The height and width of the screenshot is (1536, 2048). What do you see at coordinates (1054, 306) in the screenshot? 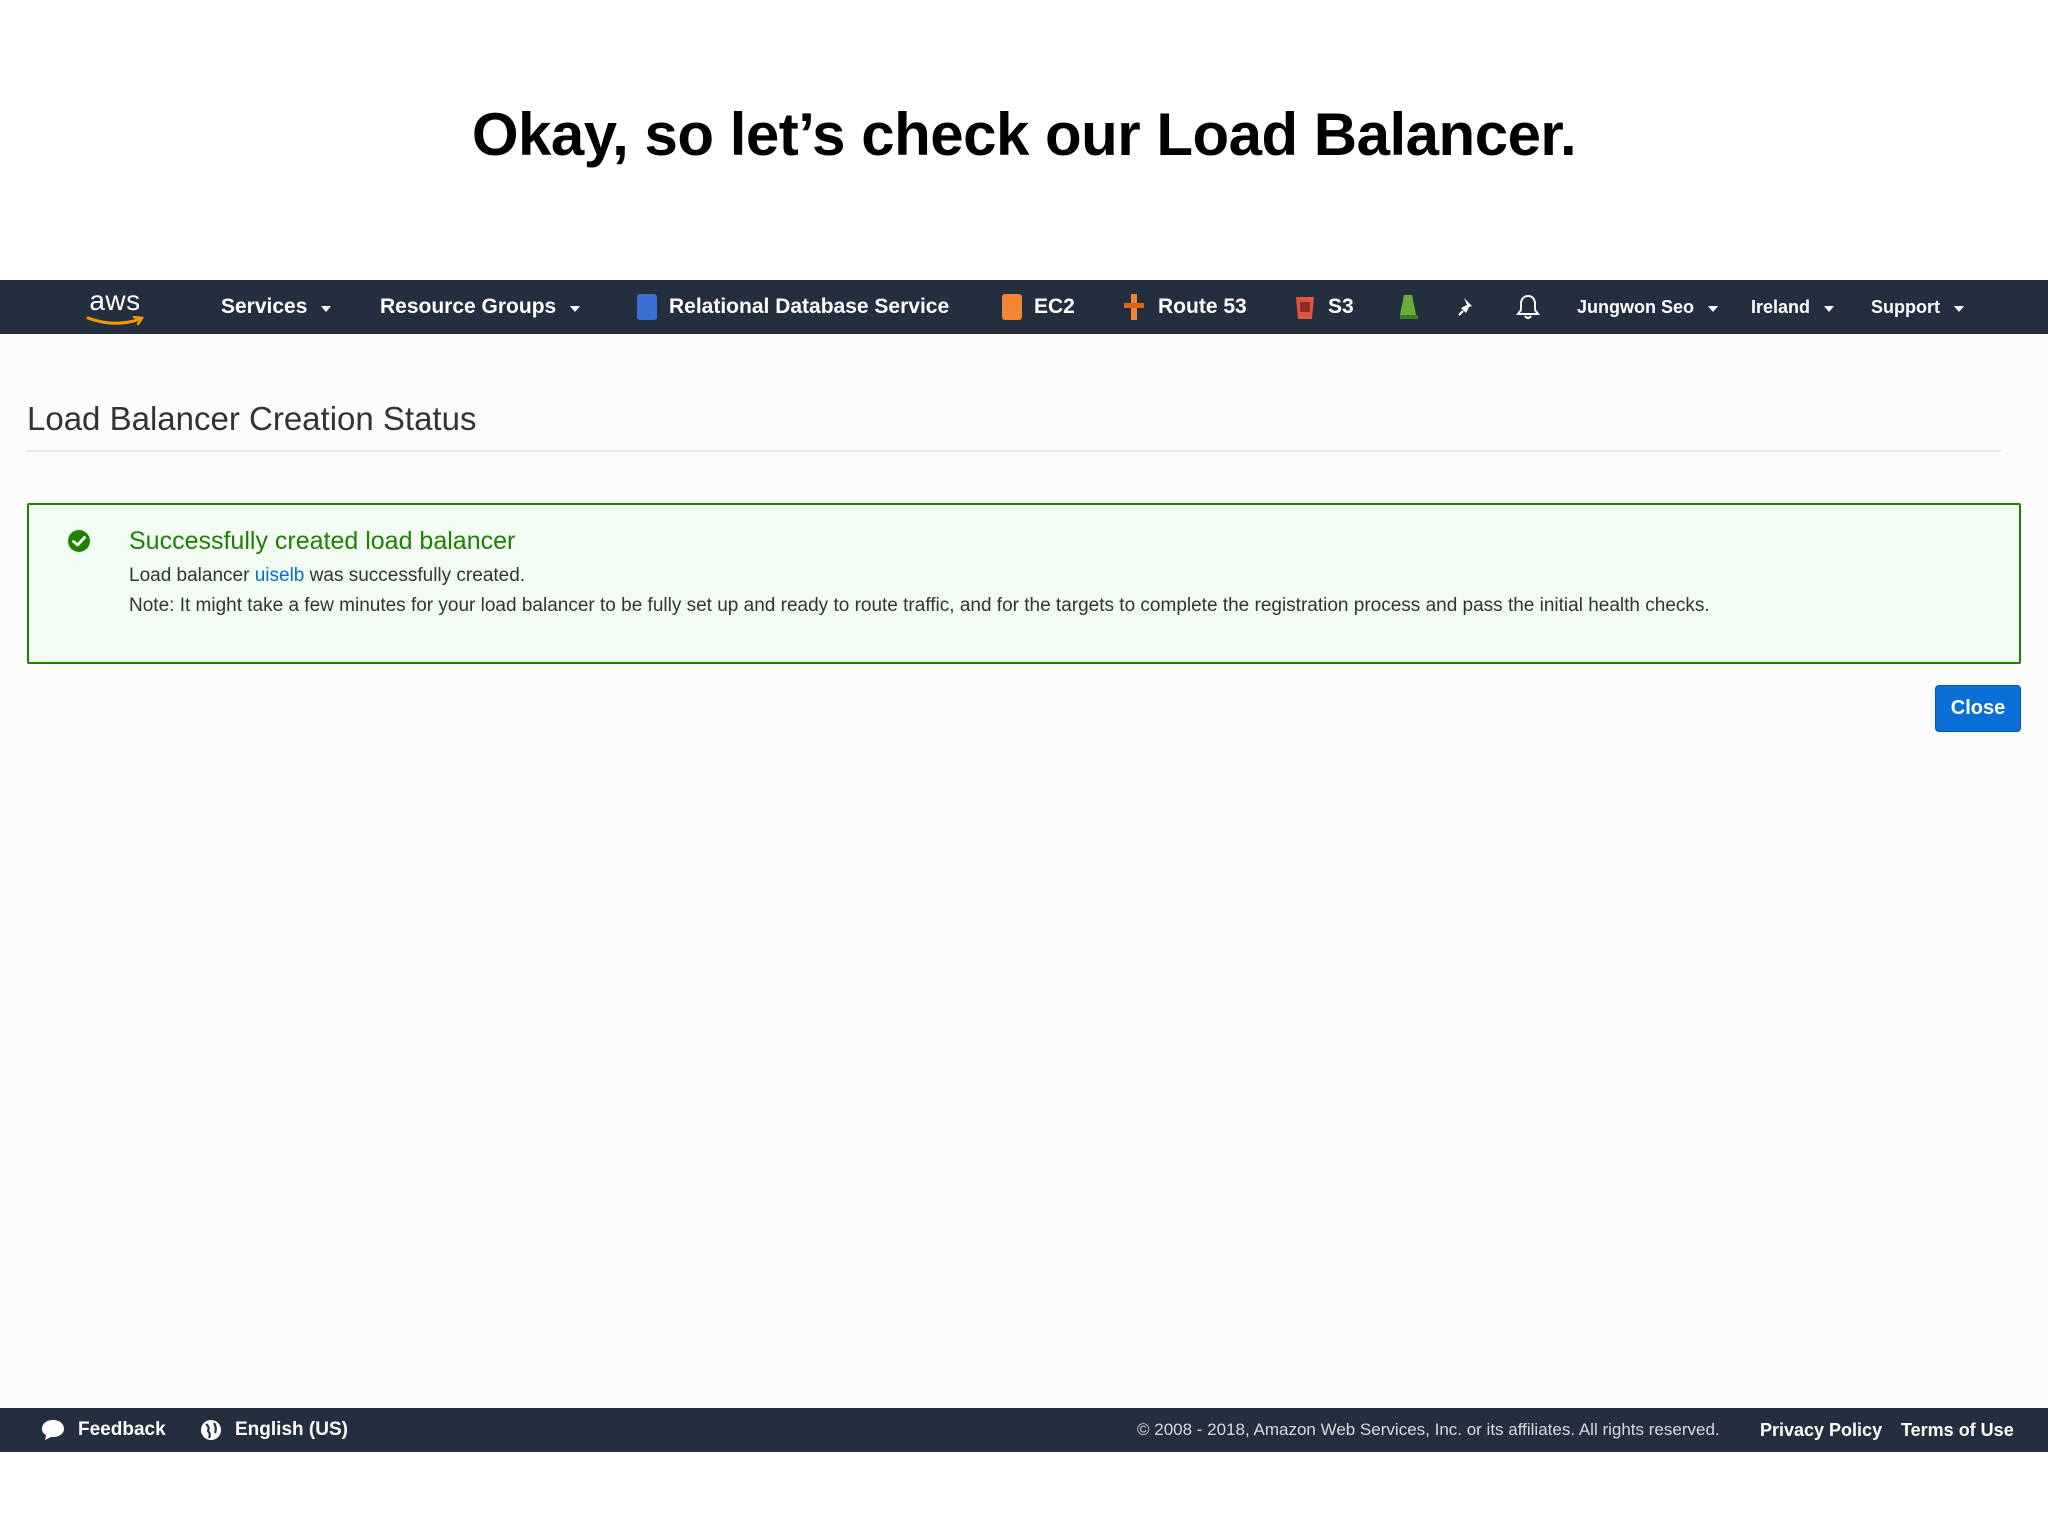
I see `shortcut-ec2-label: EC2` at bounding box center [1054, 306].